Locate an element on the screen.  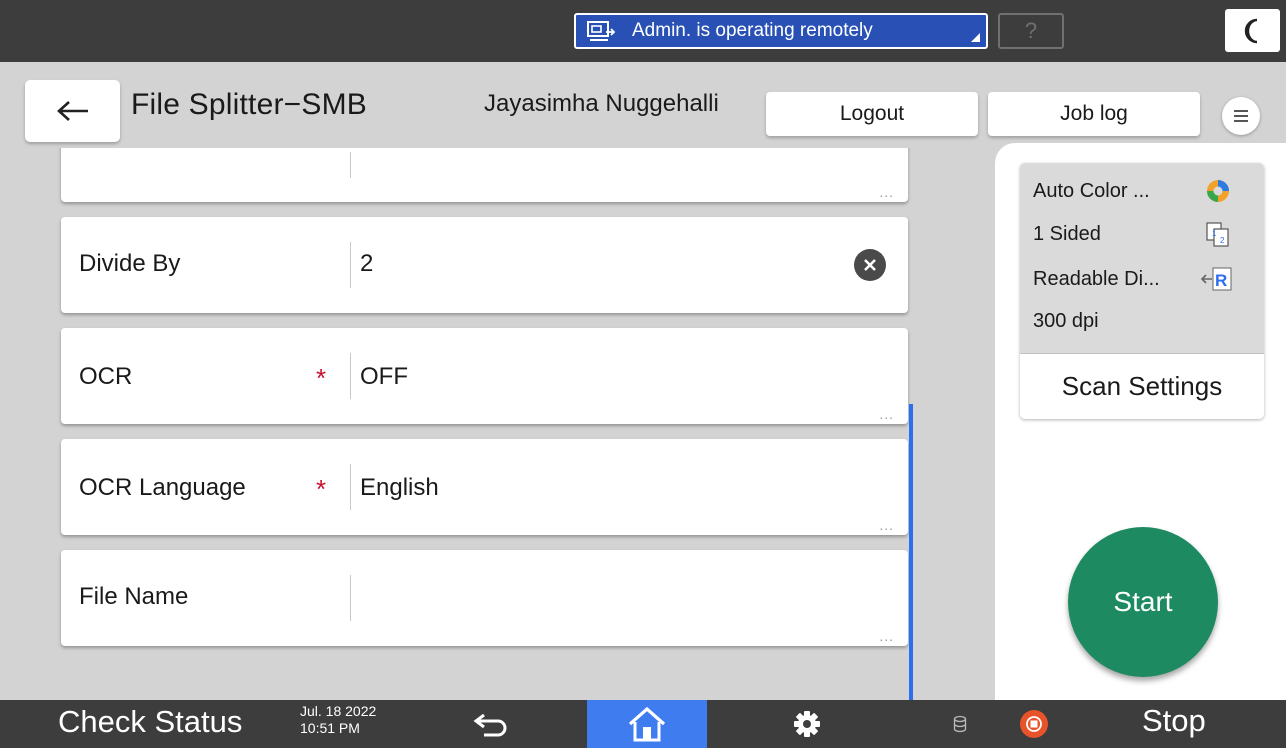
field-label: OCR is located at coordinates (106, 376).